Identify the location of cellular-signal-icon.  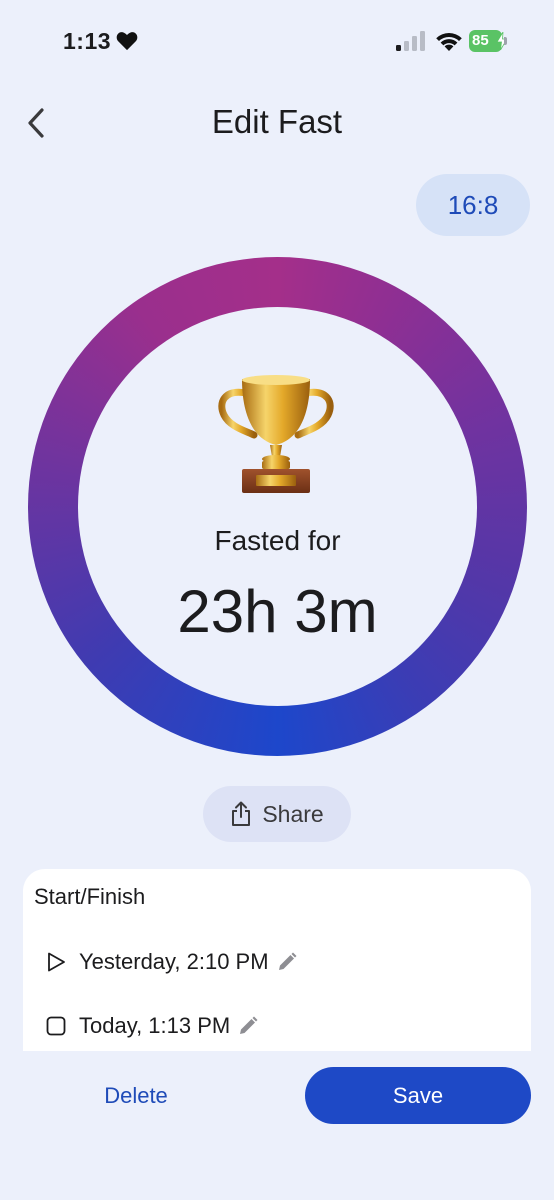
(410, 41).